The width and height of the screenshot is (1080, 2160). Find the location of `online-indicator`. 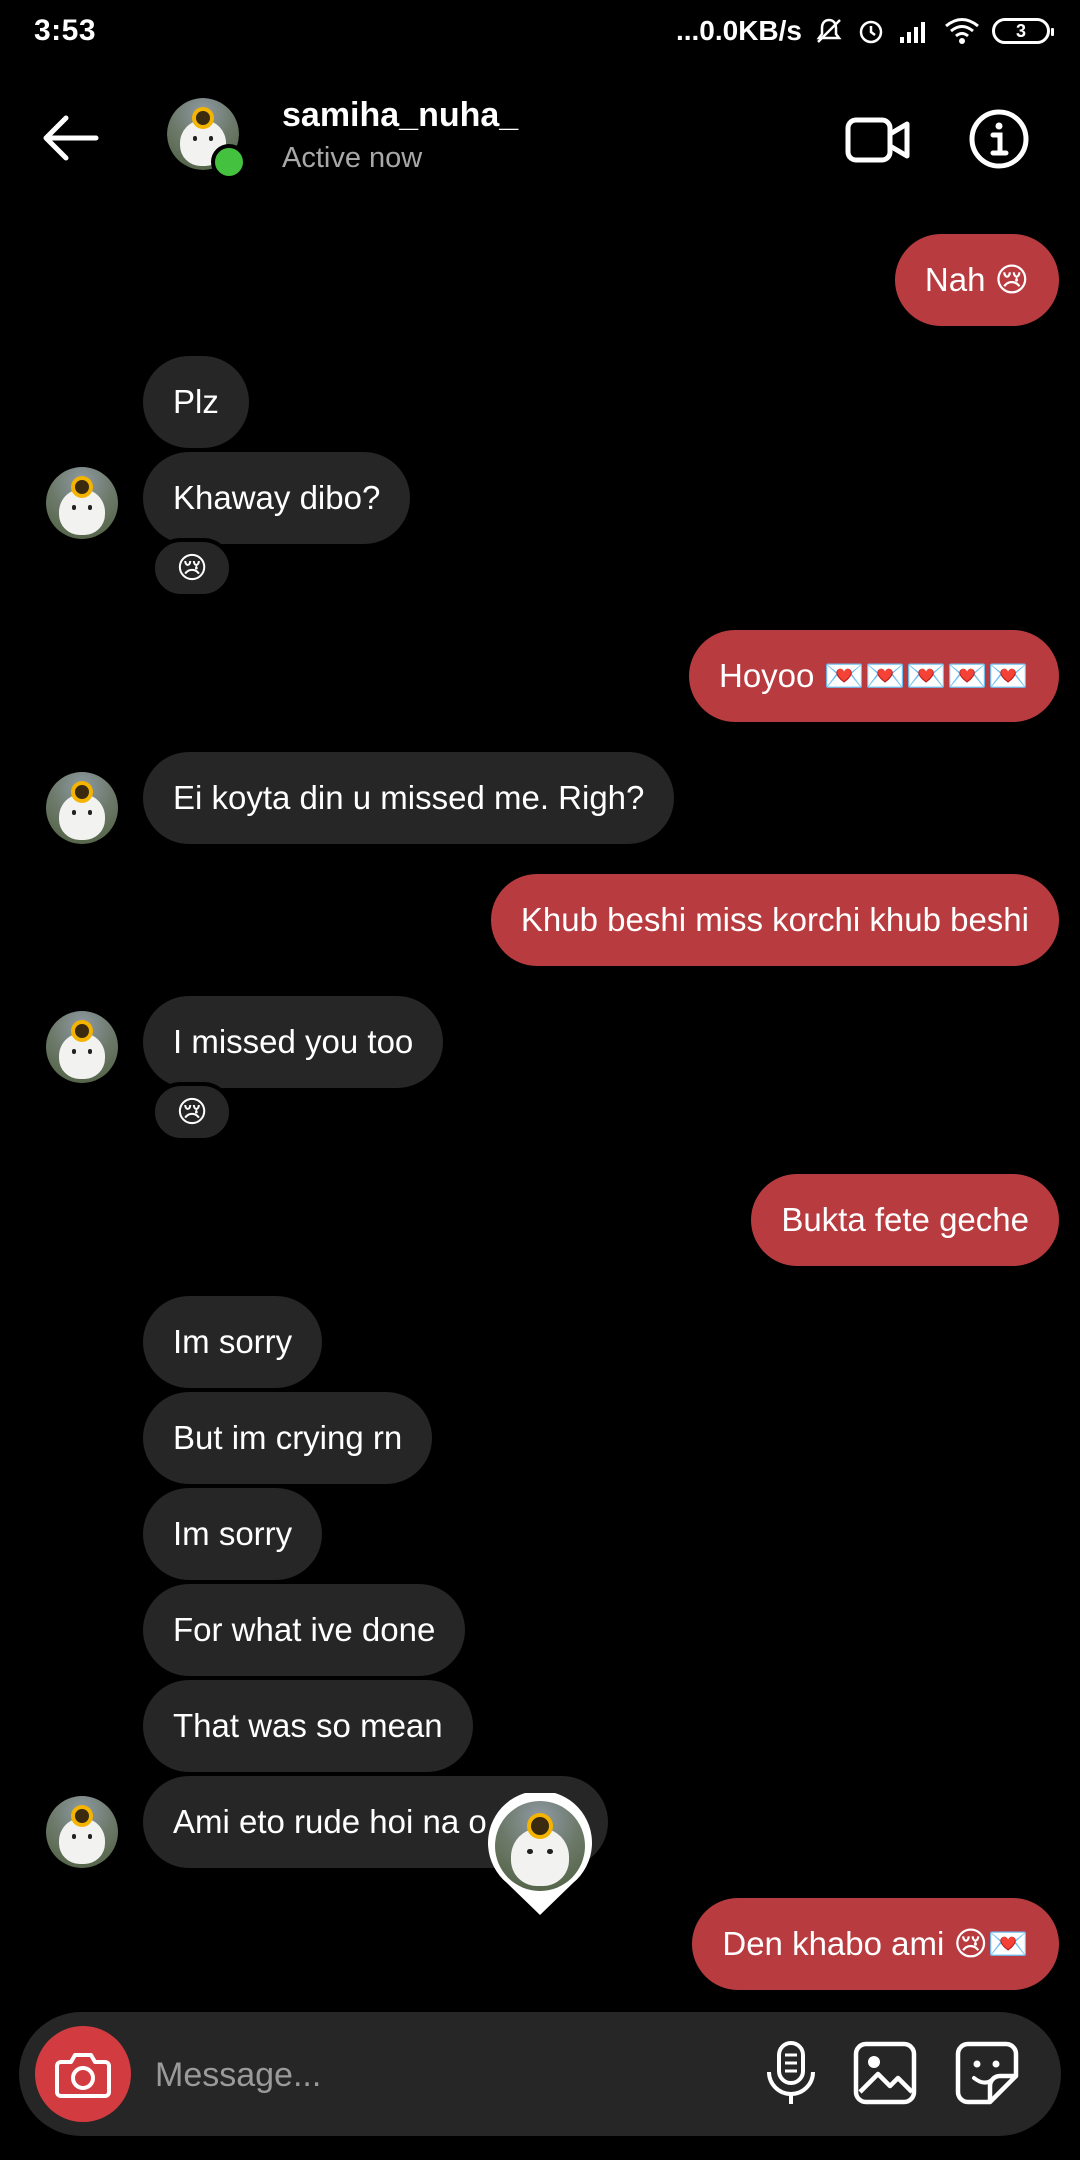

online-indicator is located at coordinates (229, 162).